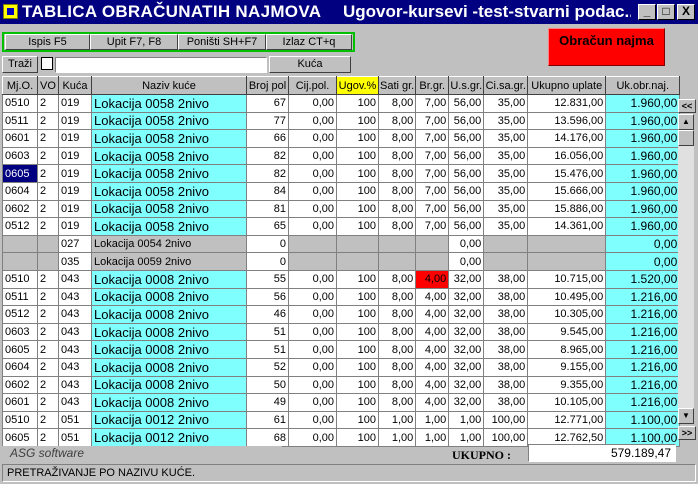 The height and width of the screenshot is (484, 698). I want to click on table-cell: 027, so click(75, 244).